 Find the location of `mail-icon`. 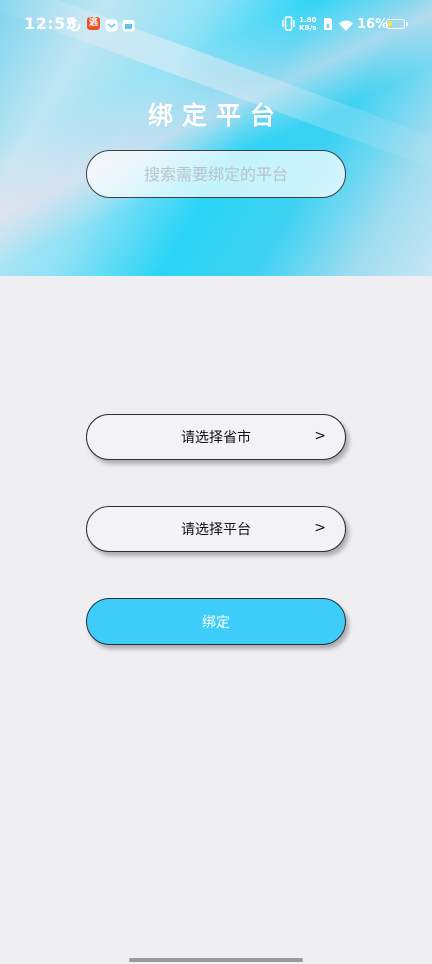

mail-icon is located at coordinates (111, 26).